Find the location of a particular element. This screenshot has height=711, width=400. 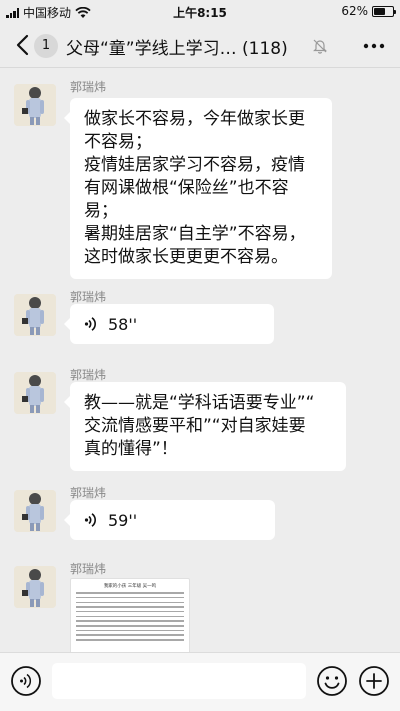

voice-duration: 59'' is located at coordinates (123, 520).